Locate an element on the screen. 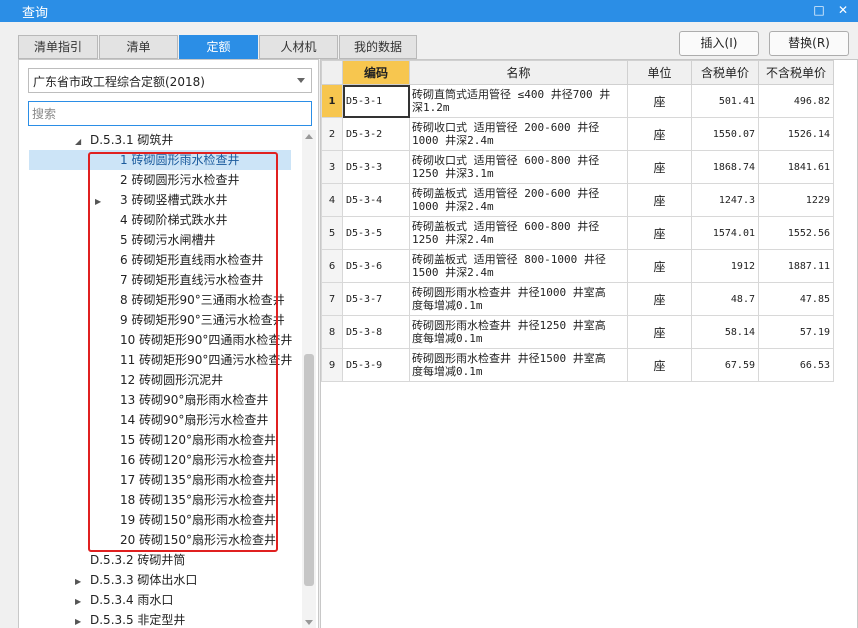 Image resolution: width=858 pixels, height=628 pixels. tree-item: 10 砖砌矩形90°四通雨水检查井 is located at coordinates (164, 340).